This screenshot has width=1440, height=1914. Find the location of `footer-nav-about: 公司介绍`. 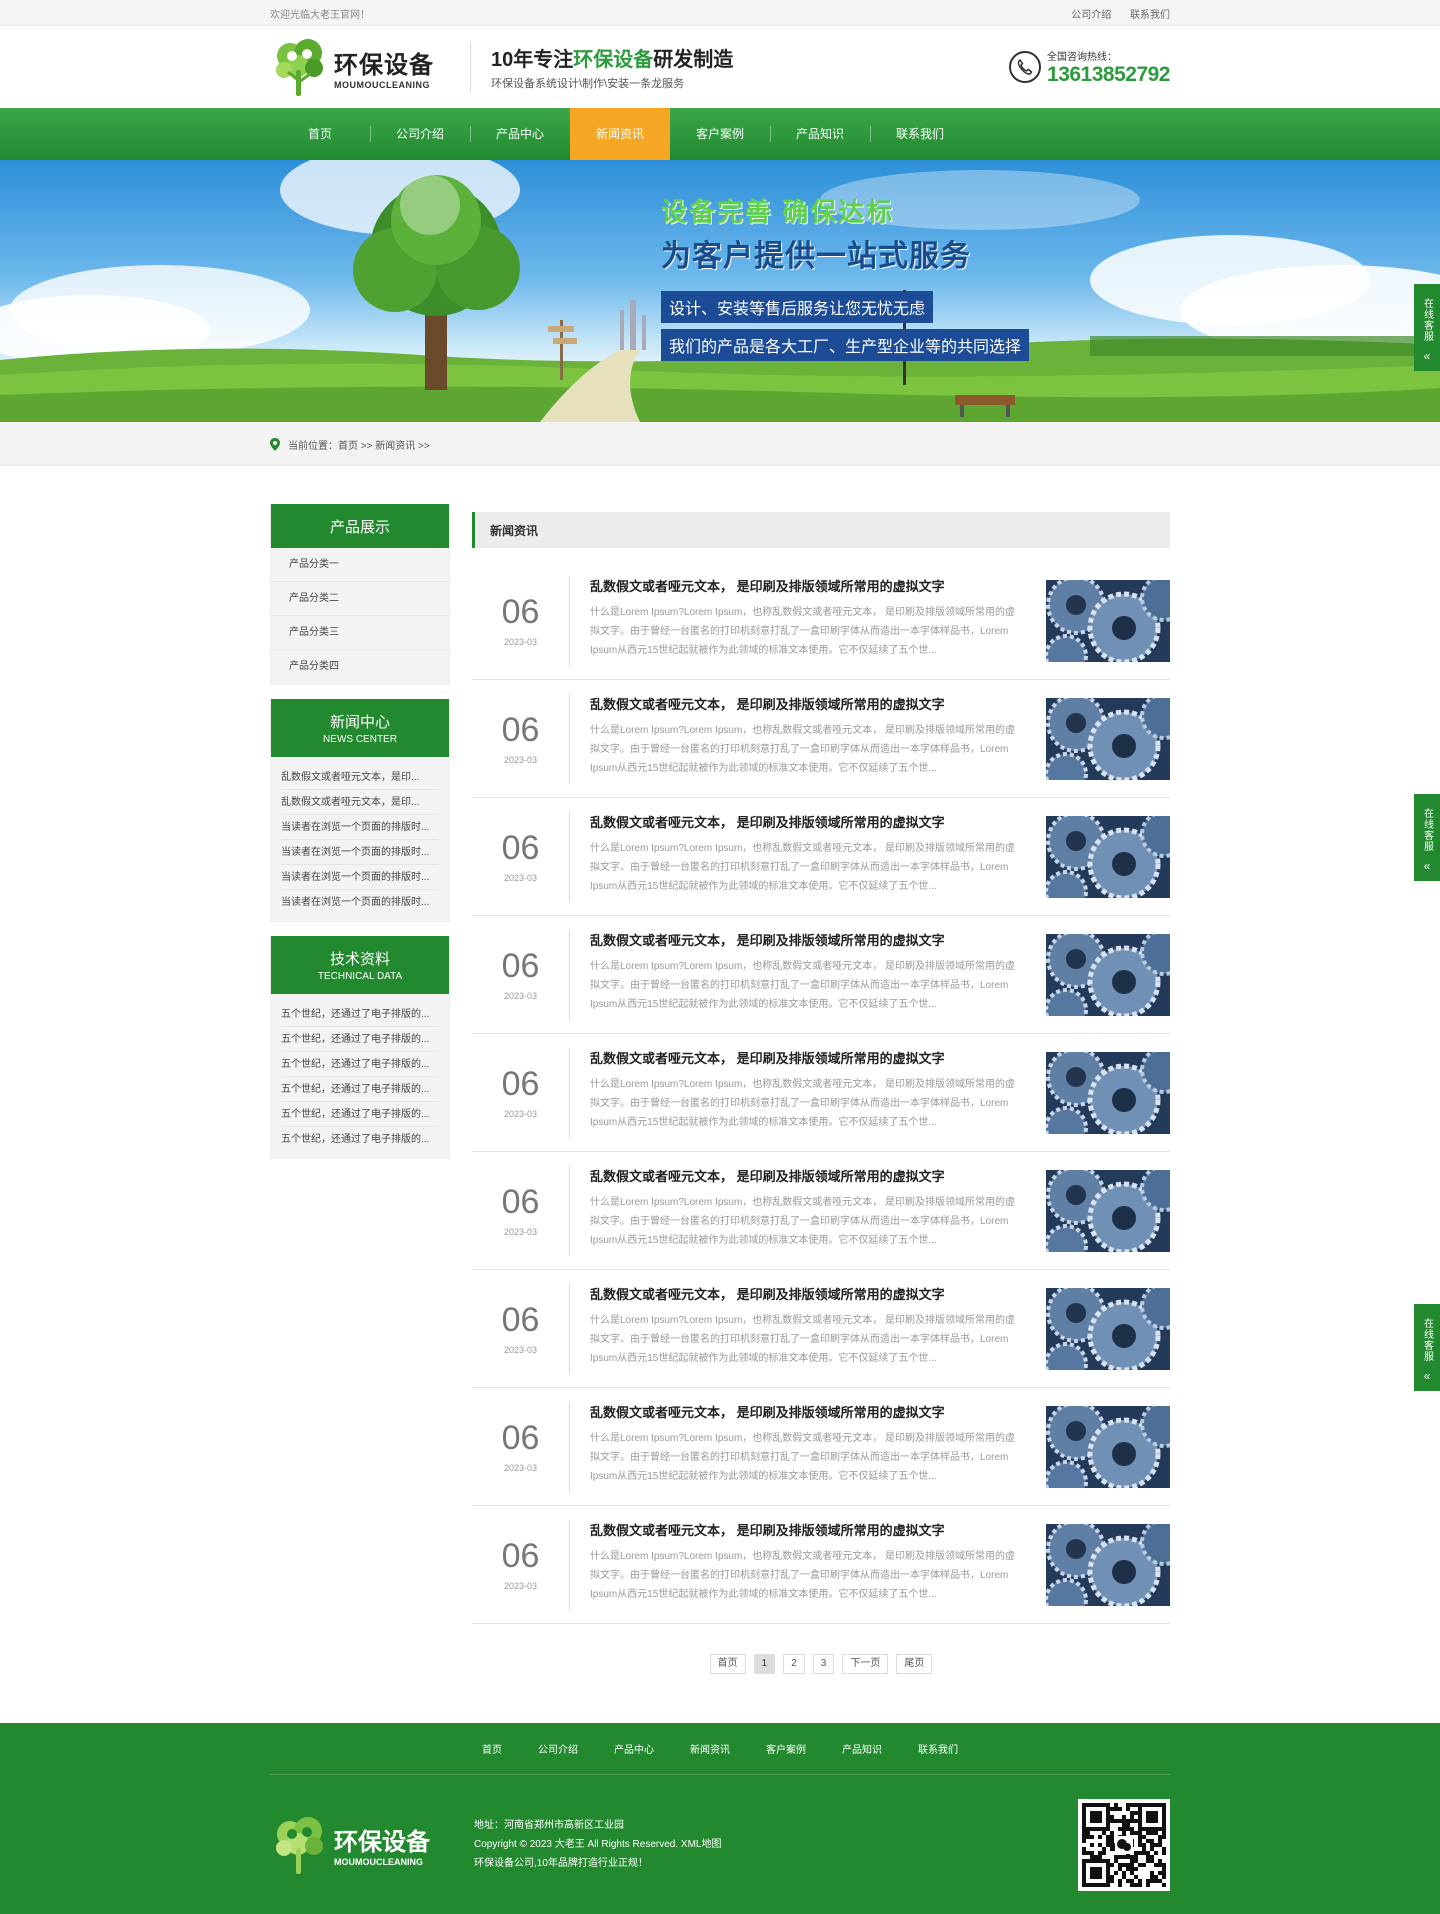

footer-nav-about: 公司介绍 is located at coordinates (558, 1748).